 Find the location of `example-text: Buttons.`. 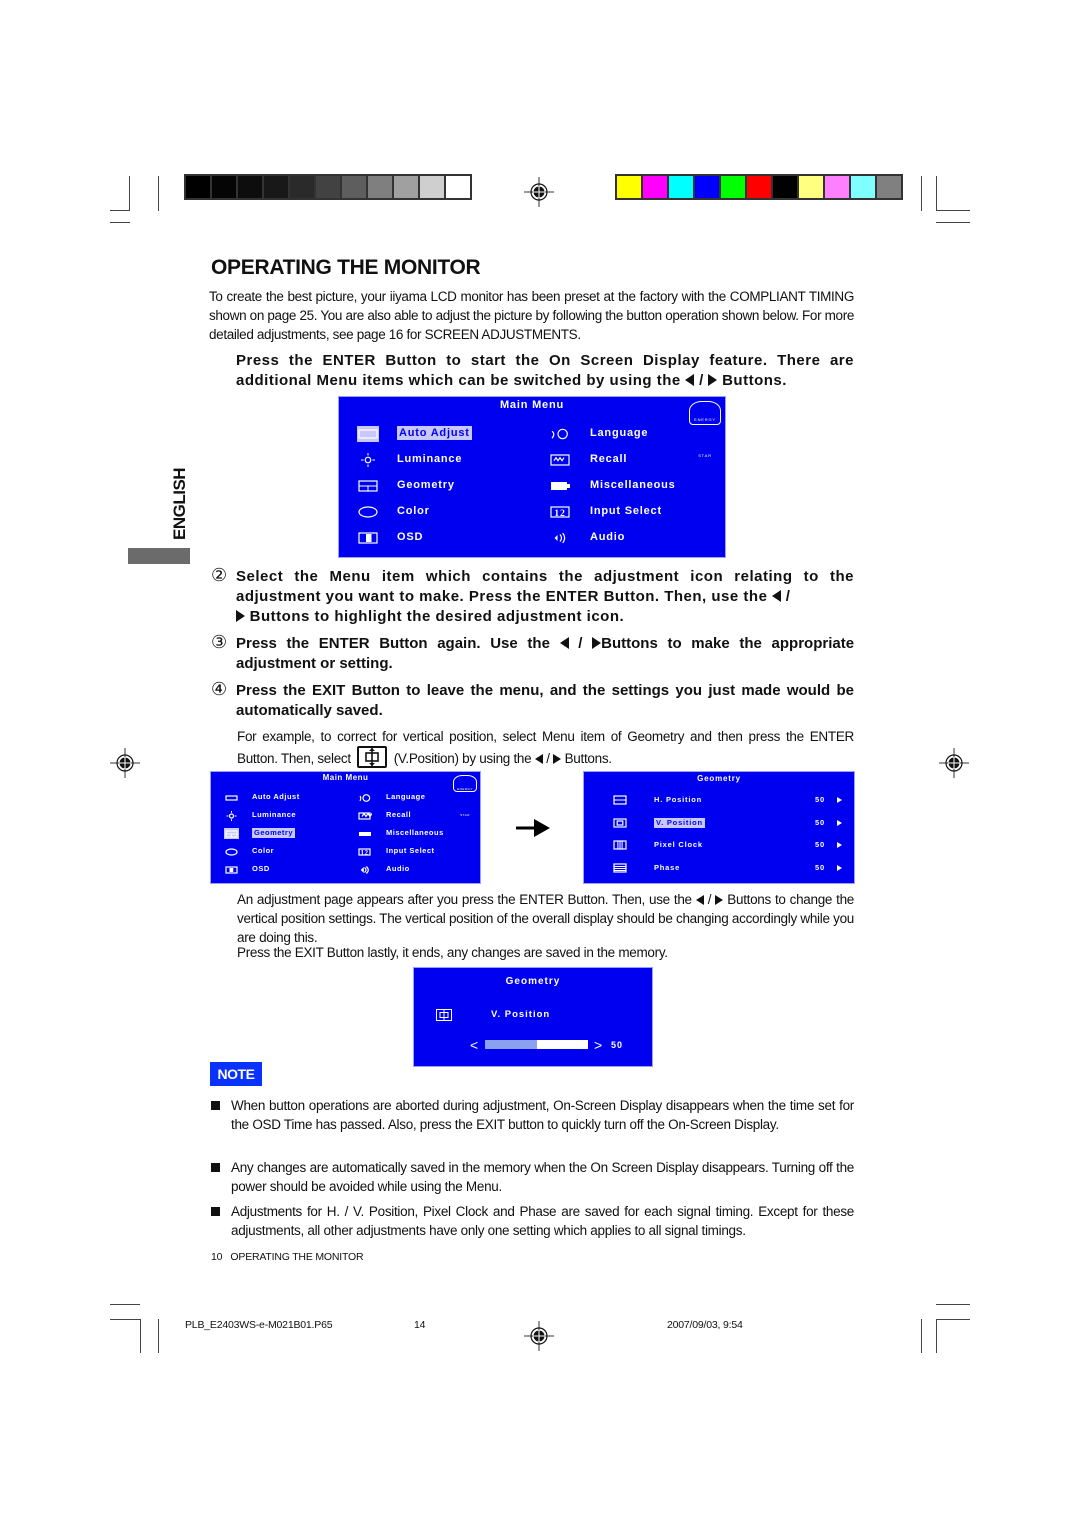

example-text: Buttons. is located at coordinates (588, 758).